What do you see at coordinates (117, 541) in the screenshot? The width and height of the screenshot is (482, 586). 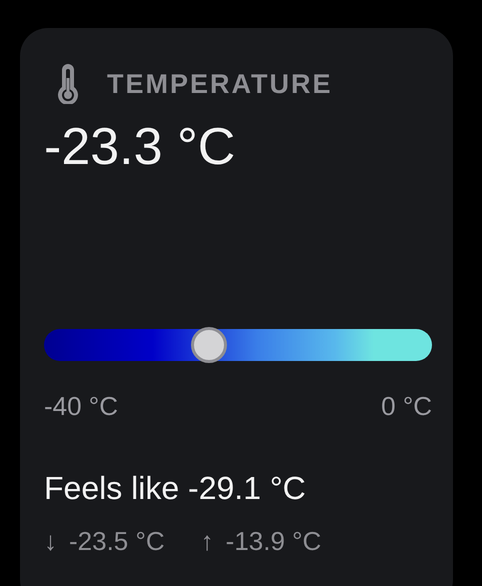 I see `low-temperature: -23.5 °C` at bounding box center [117, 541].